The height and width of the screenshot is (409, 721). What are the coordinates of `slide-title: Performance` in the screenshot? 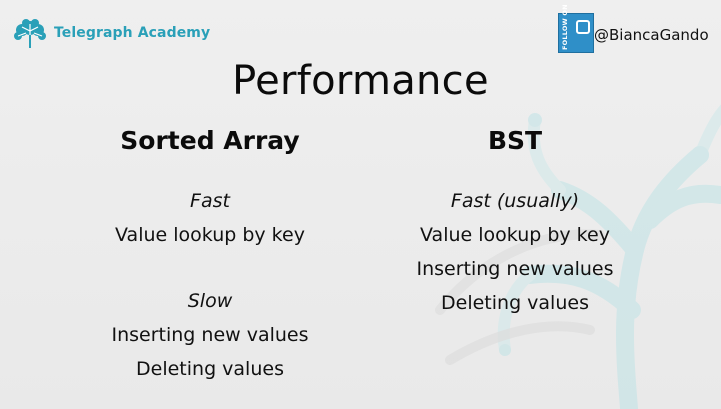 It's located at (360, 81).